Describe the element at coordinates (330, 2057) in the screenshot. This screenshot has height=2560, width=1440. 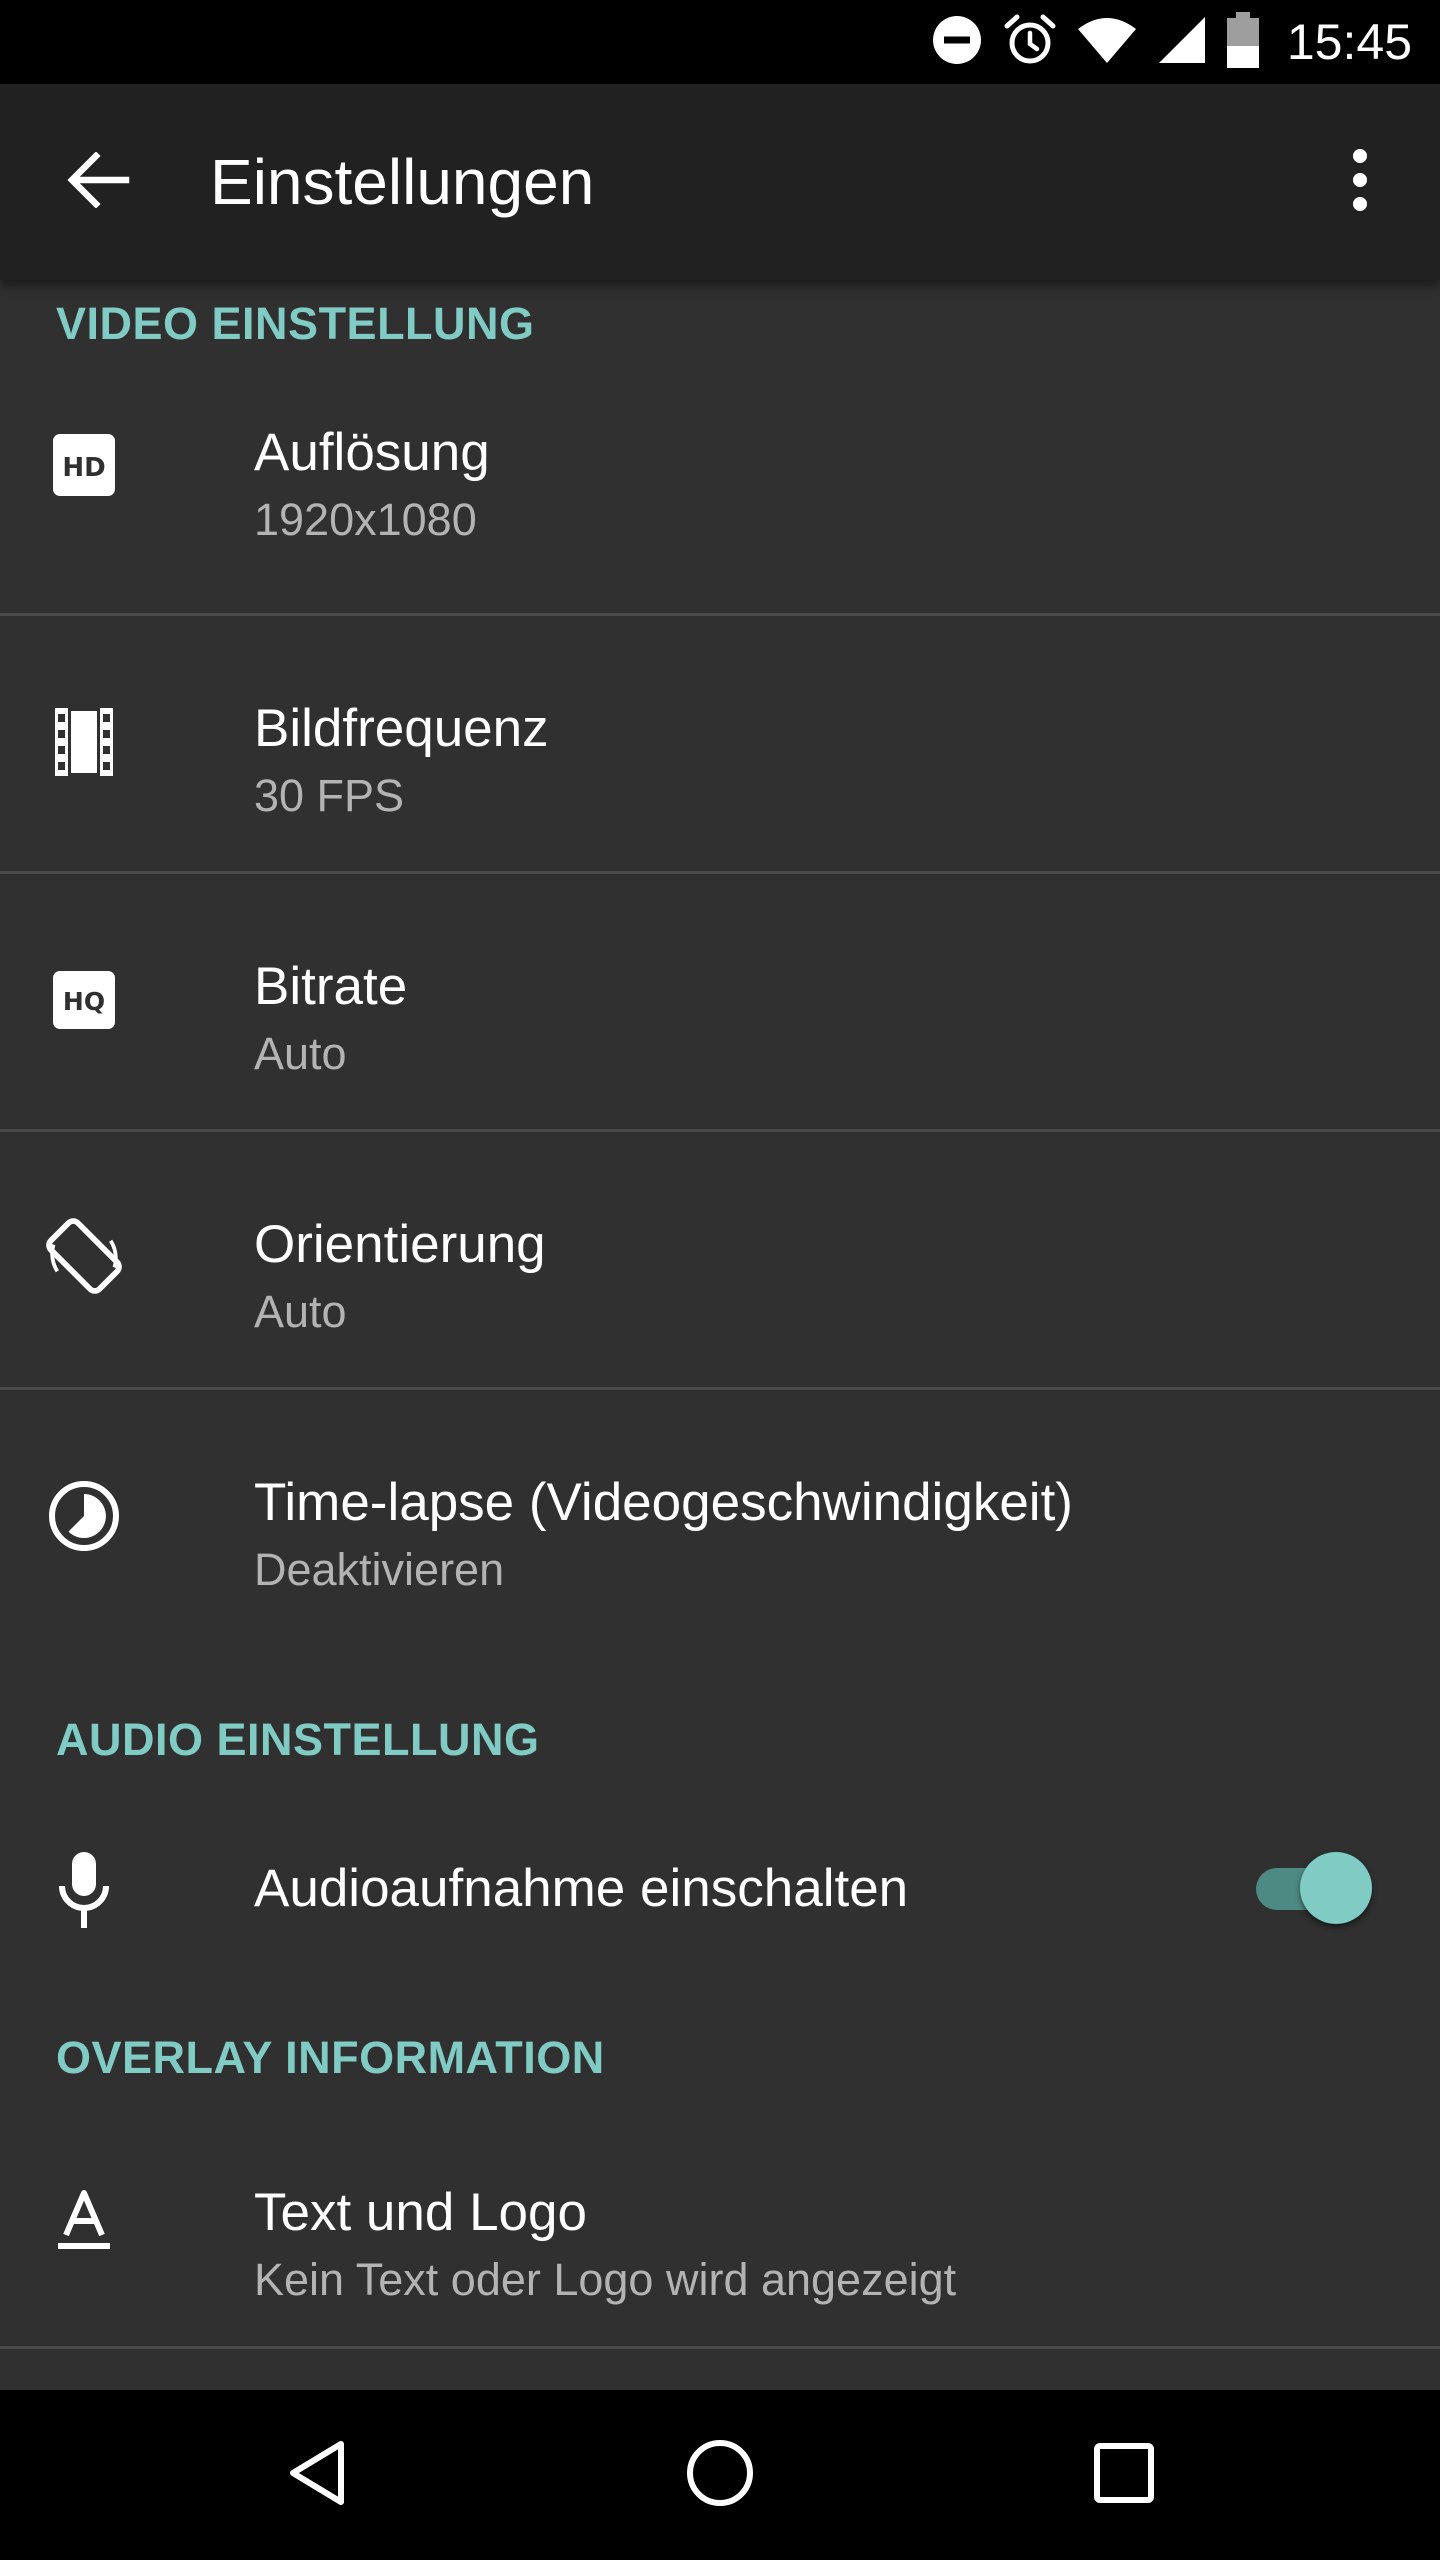
I see `section-header-overlay: OVERLAY INFORMATION` at that location.